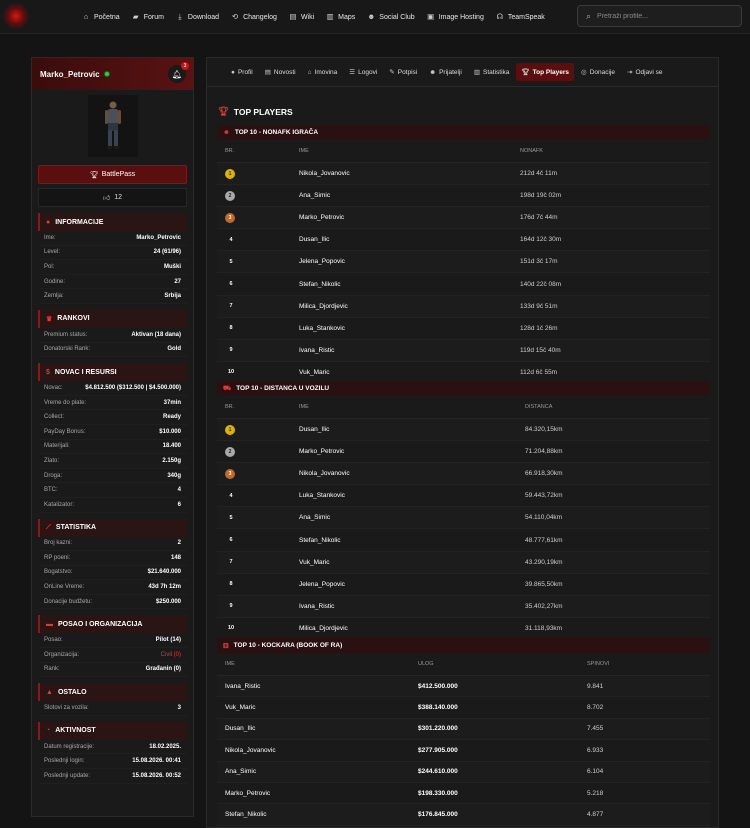 This screenshot has width=750, height=828. I want to click on battlepass-button: 🏆︎ BattlePass, so click(112, 174).